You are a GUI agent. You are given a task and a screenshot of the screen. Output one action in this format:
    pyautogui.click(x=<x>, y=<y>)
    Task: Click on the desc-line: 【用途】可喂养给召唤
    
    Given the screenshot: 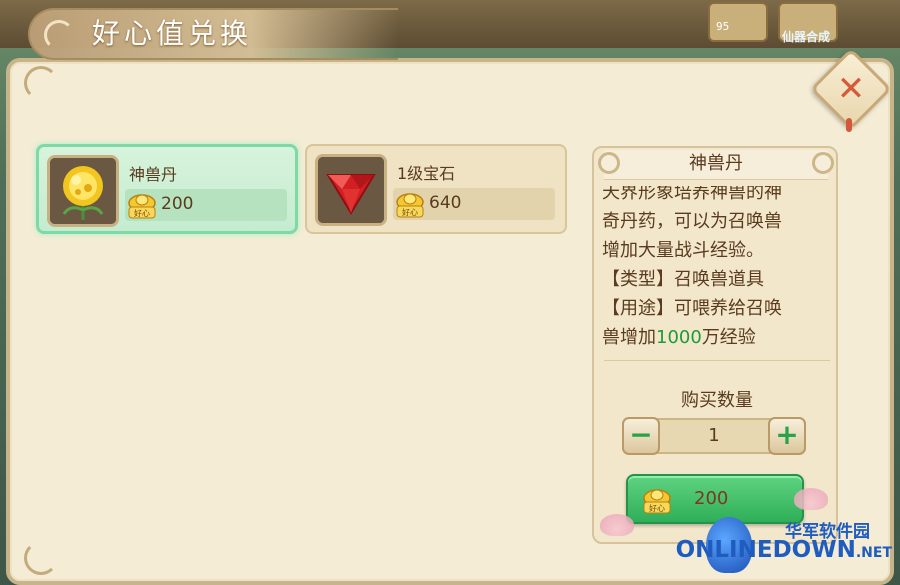 What is the action you would take?
    pyautogui.click(x=692, y=308)
    